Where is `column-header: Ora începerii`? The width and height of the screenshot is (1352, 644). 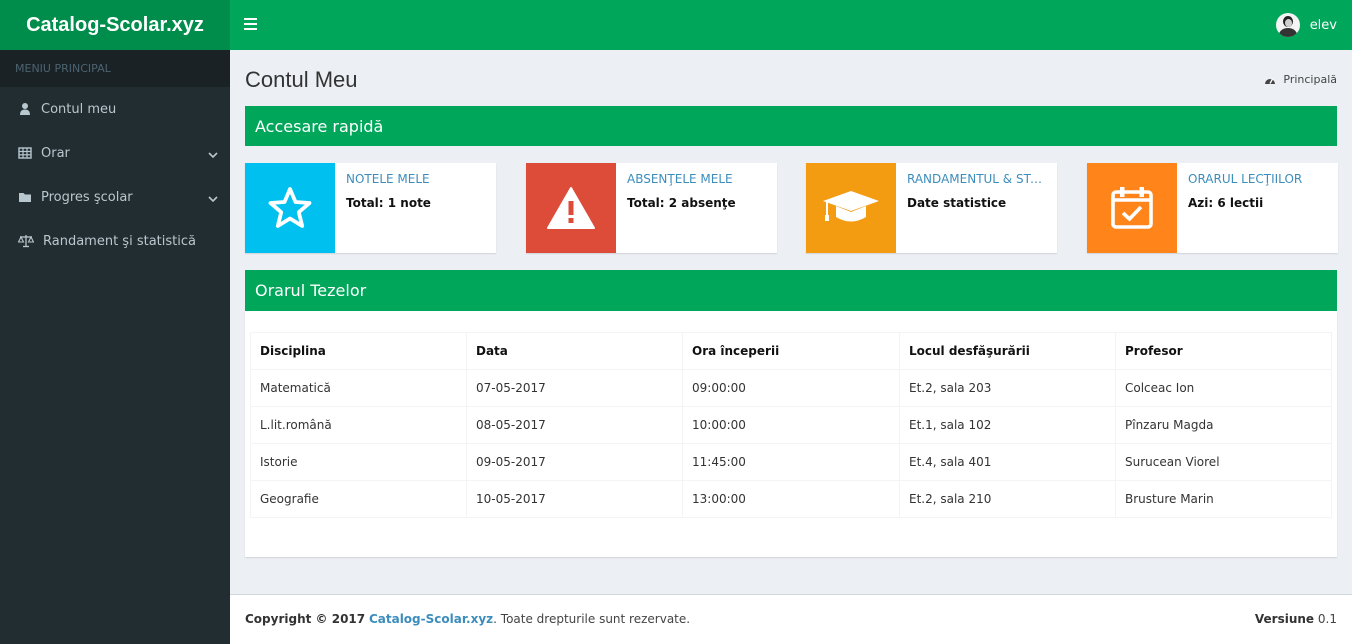 column-header: Ora începerii is located at coordinates (791, 351).